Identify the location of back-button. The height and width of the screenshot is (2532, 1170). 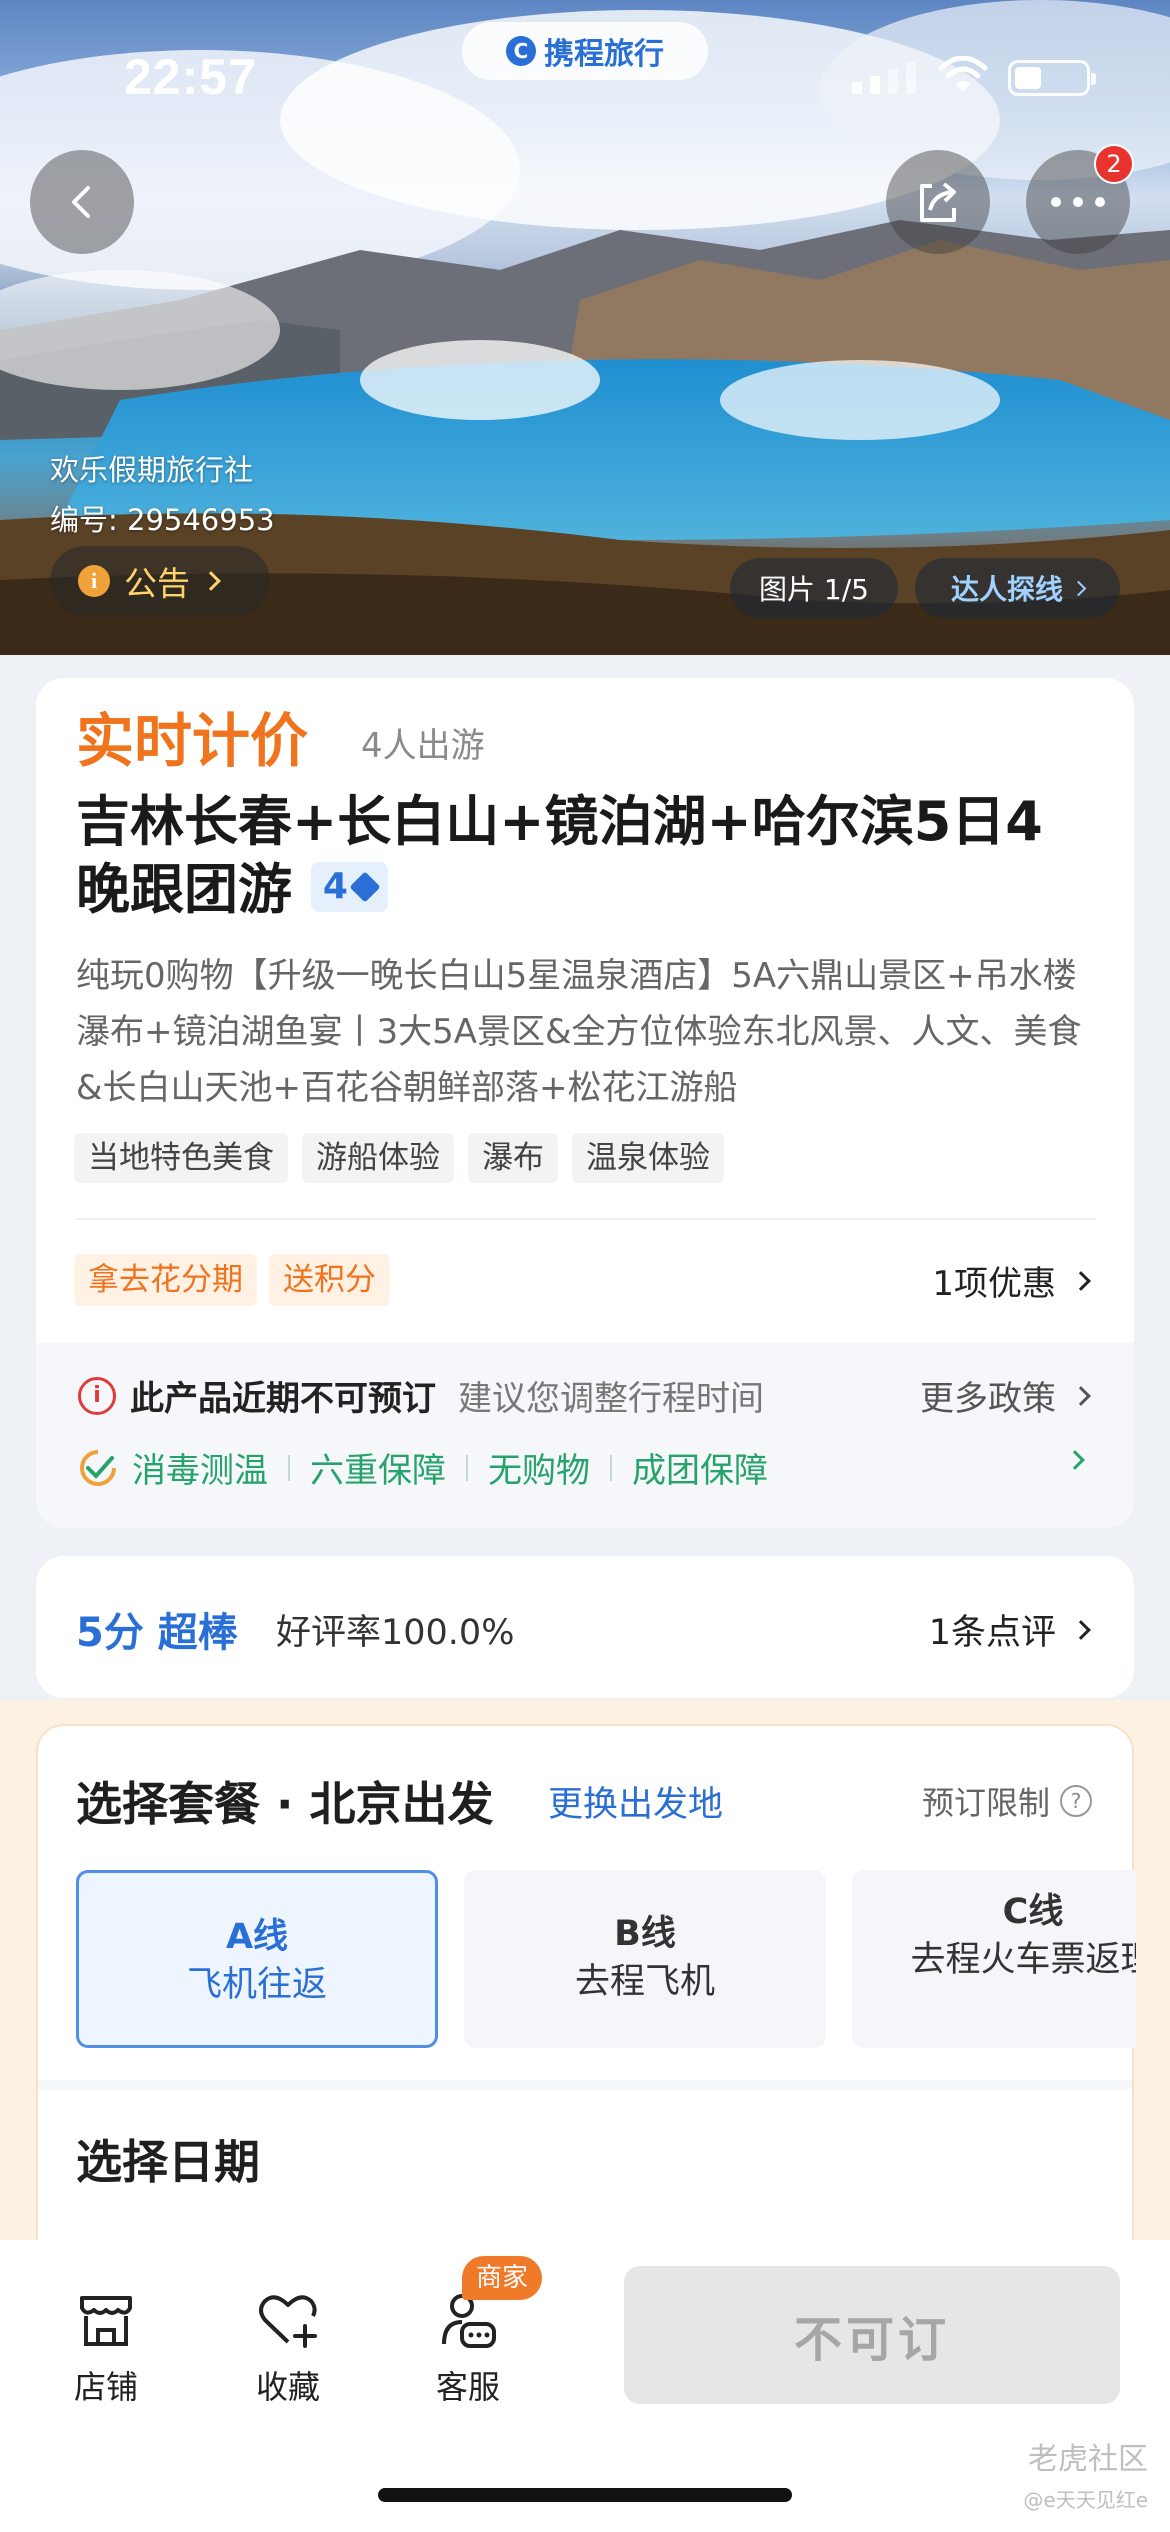
(82, 202).